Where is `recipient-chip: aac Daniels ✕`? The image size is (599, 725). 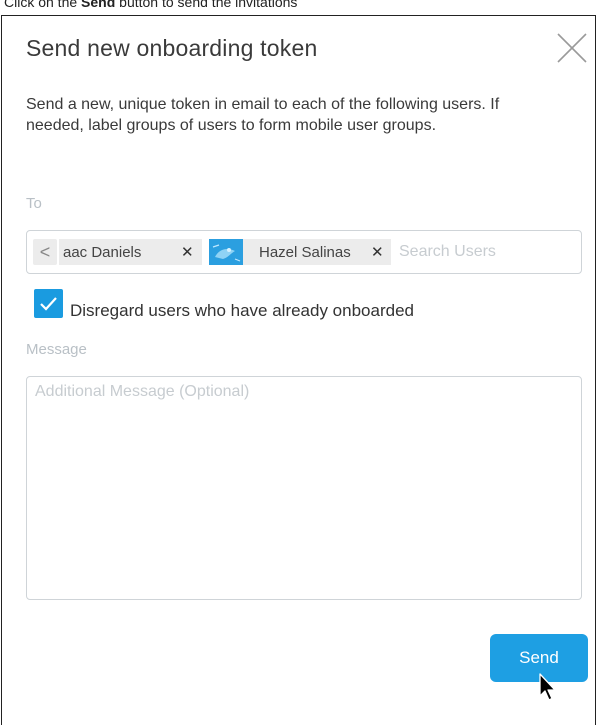 recipient-chip: aac Daniels ✕ is located at coordinates (130, 252).